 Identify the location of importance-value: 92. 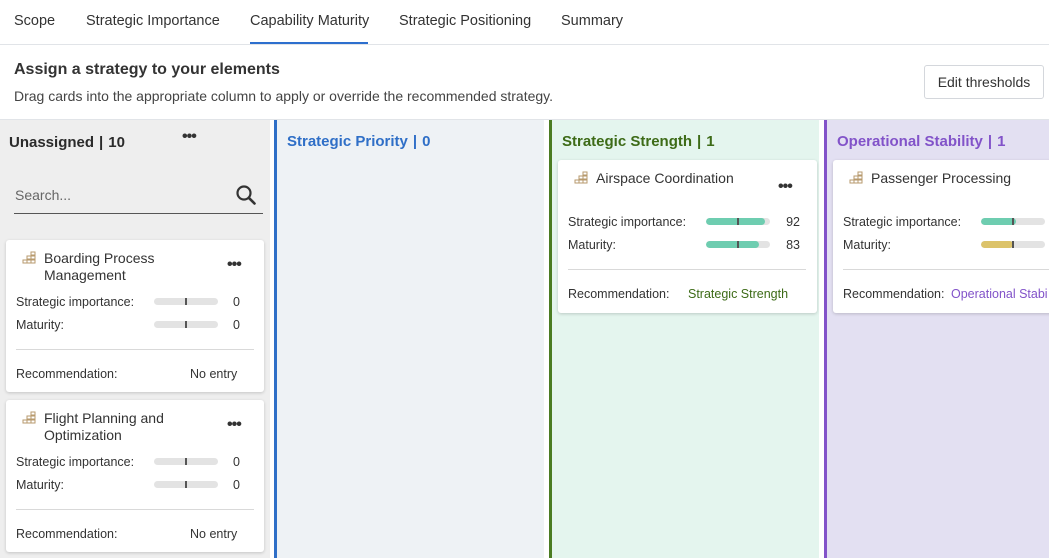
(793, 222).